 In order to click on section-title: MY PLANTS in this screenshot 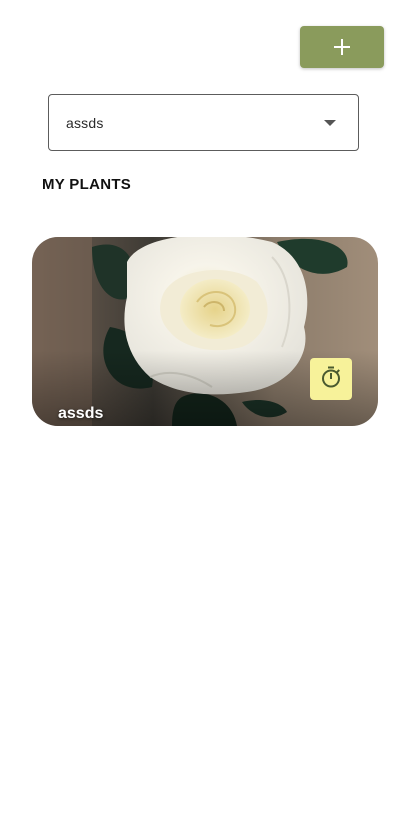, I will do `click(87, 184)`.